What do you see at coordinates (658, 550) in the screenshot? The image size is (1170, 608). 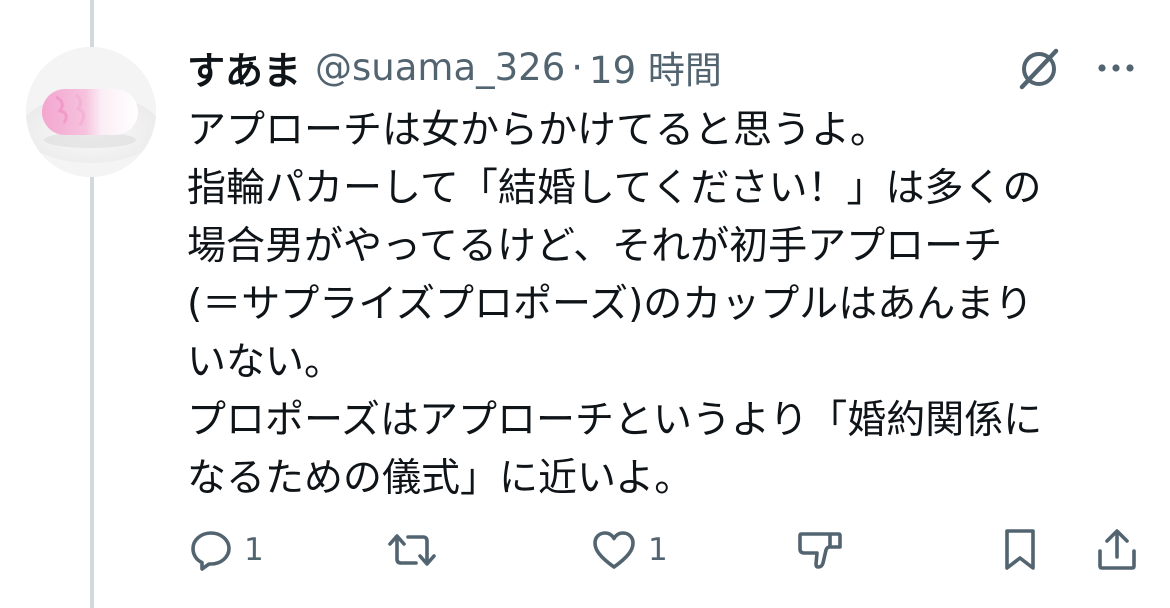 I see `like-count: 1` at bounding box center [658, 550].